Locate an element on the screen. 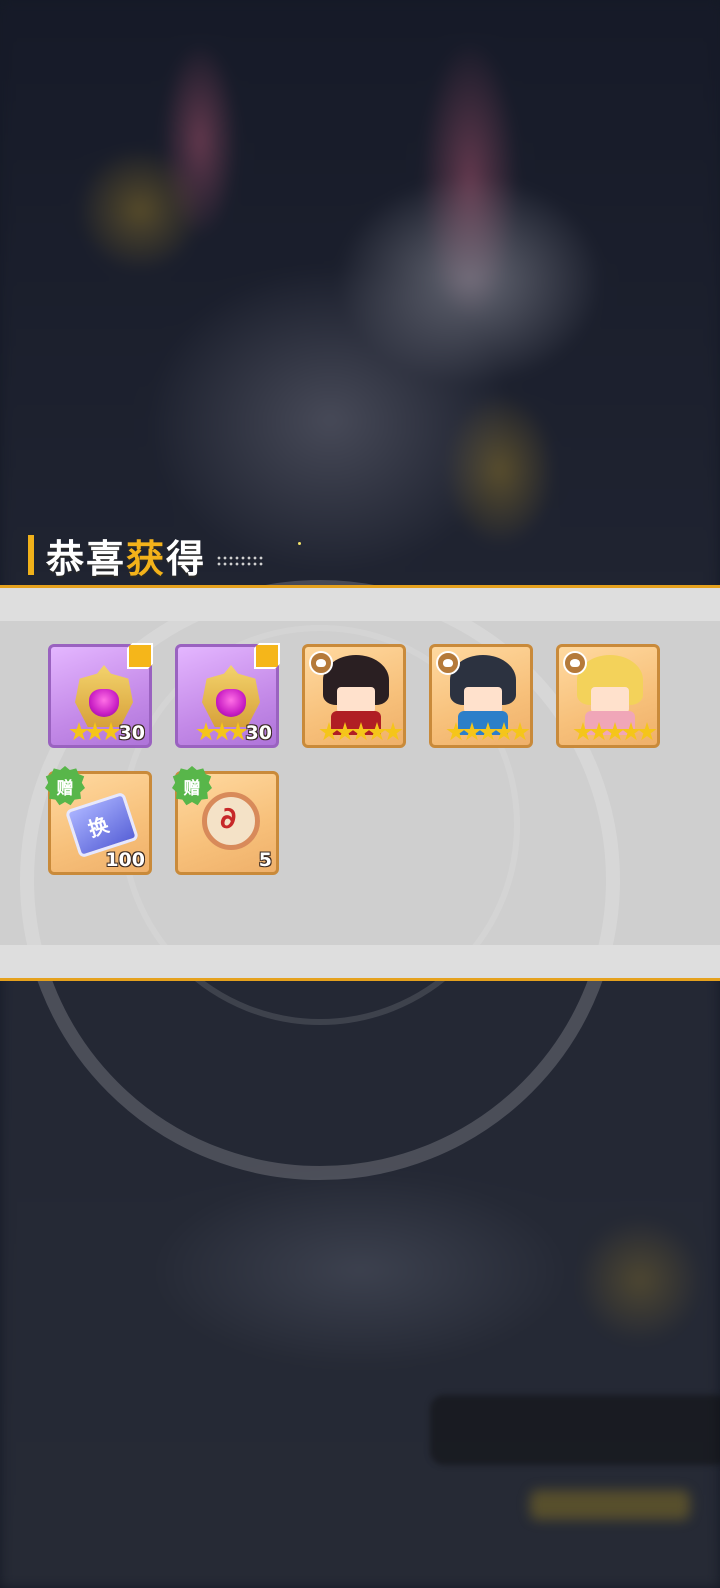 The height and width of the screenshot is (1588, 720). reward-item-coin: 赠 5 is located at coordinates (225, 820).